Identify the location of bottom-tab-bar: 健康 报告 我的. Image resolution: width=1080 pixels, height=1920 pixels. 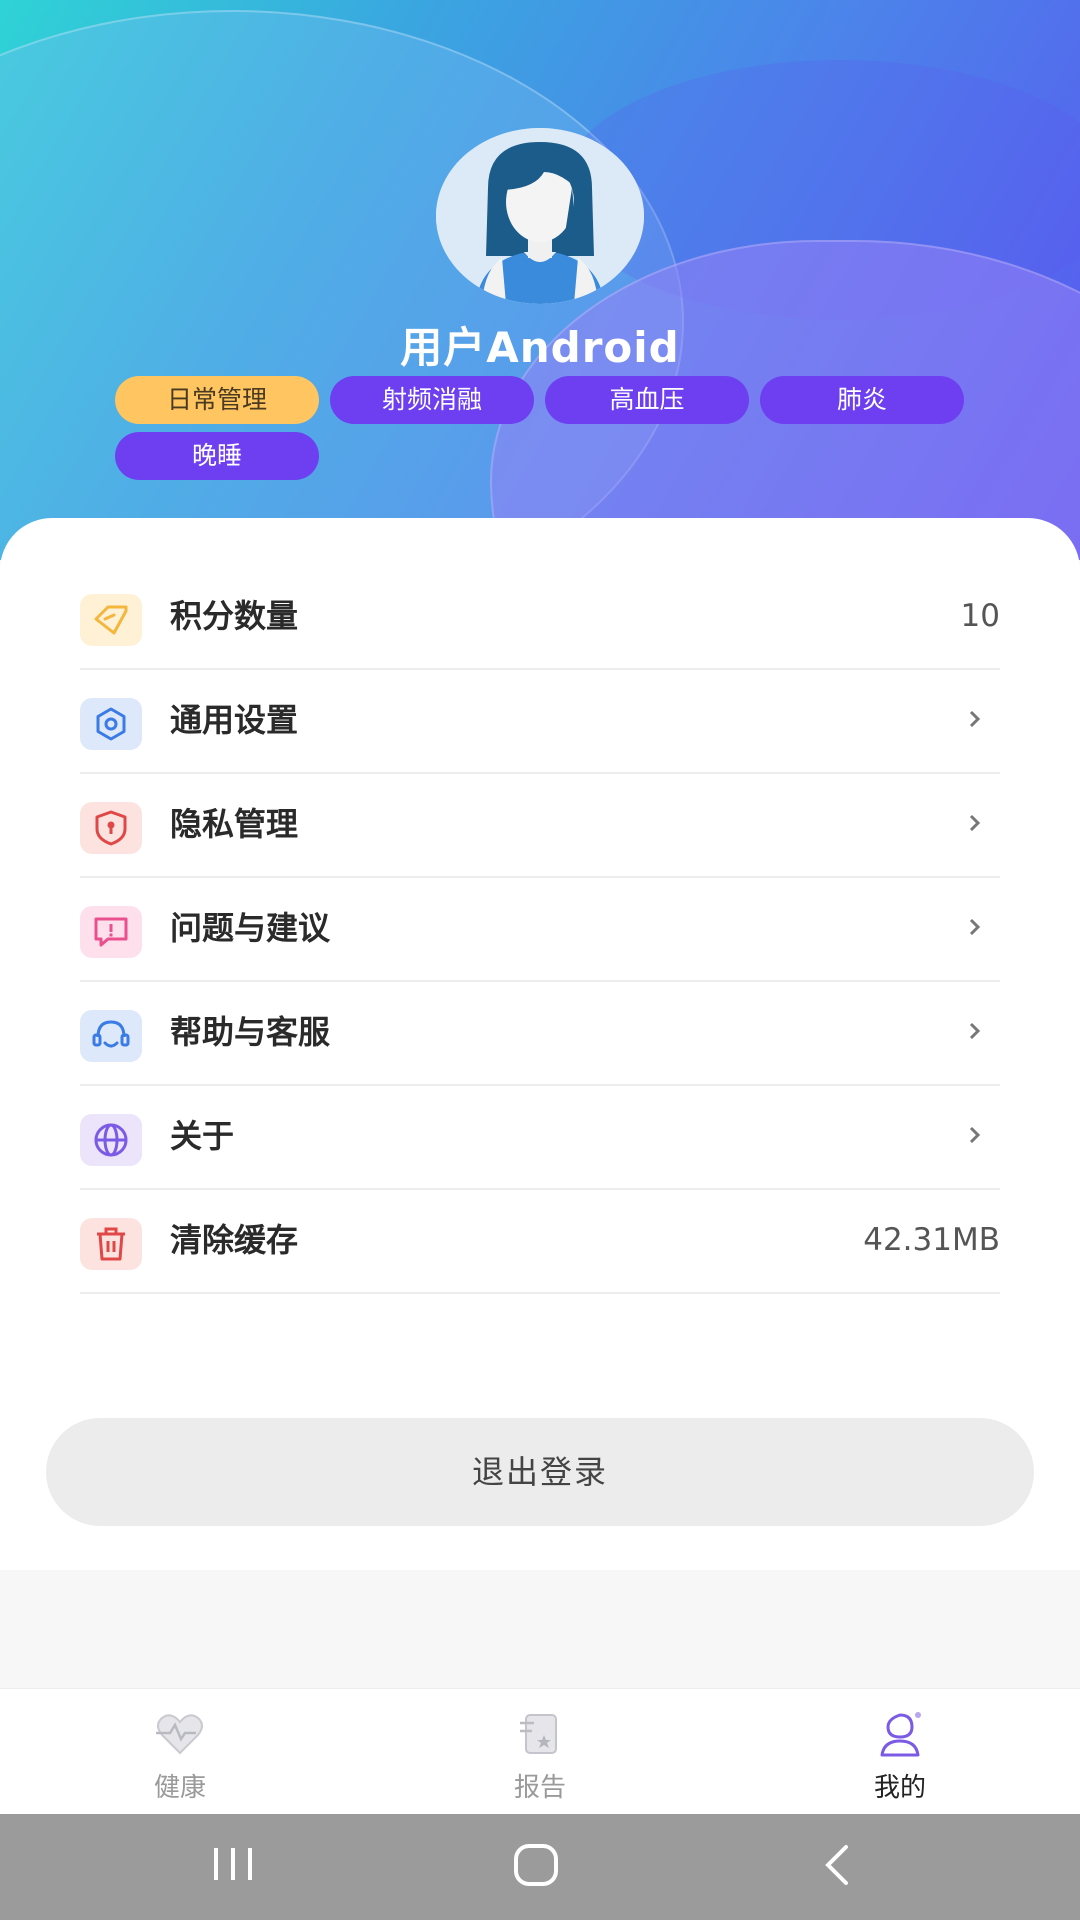
(540, 1751).